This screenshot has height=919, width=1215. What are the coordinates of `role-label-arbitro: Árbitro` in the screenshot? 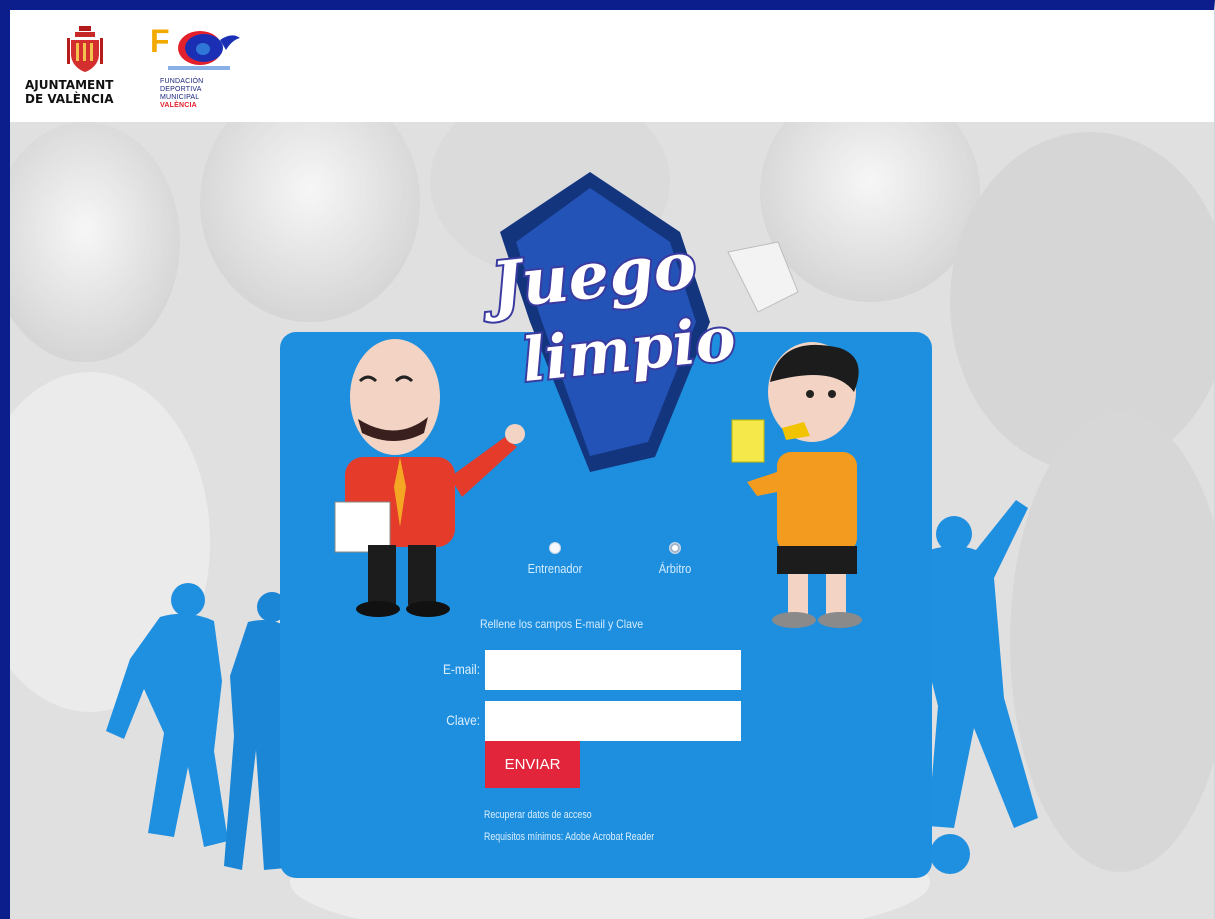 It's located at (675, 568).